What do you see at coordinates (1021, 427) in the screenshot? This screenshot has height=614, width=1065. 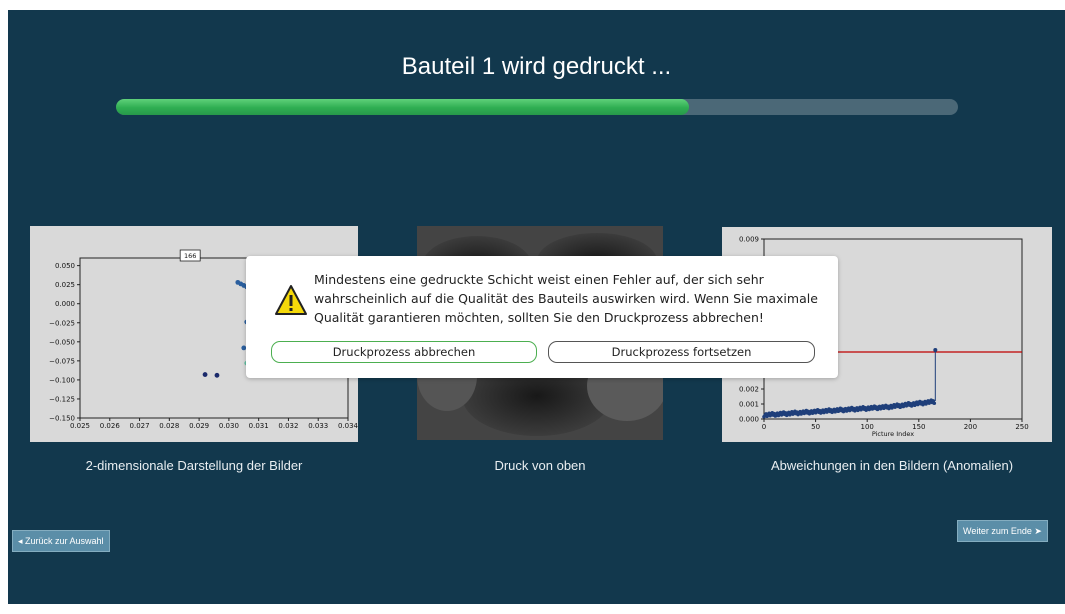 I see `x-tick-label: 250` at bounding box center [1021, 427].